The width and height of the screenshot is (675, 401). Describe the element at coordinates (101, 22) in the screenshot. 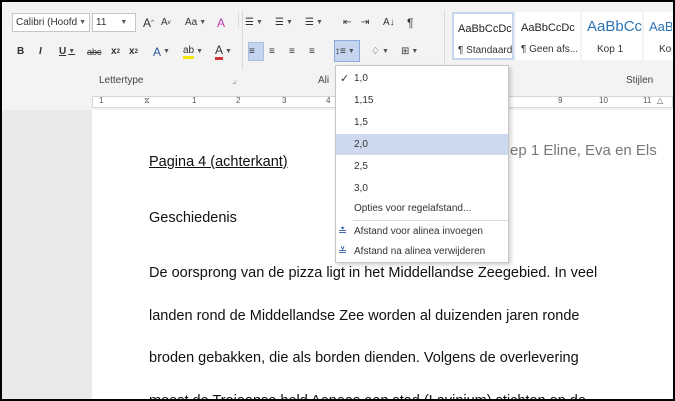

I see `font-size-value: 11` at that location.